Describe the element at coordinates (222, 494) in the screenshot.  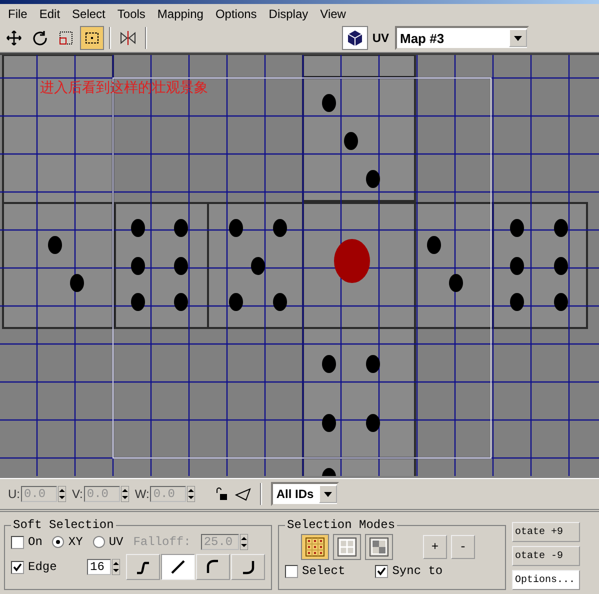
I see `lock-icon` at that location.